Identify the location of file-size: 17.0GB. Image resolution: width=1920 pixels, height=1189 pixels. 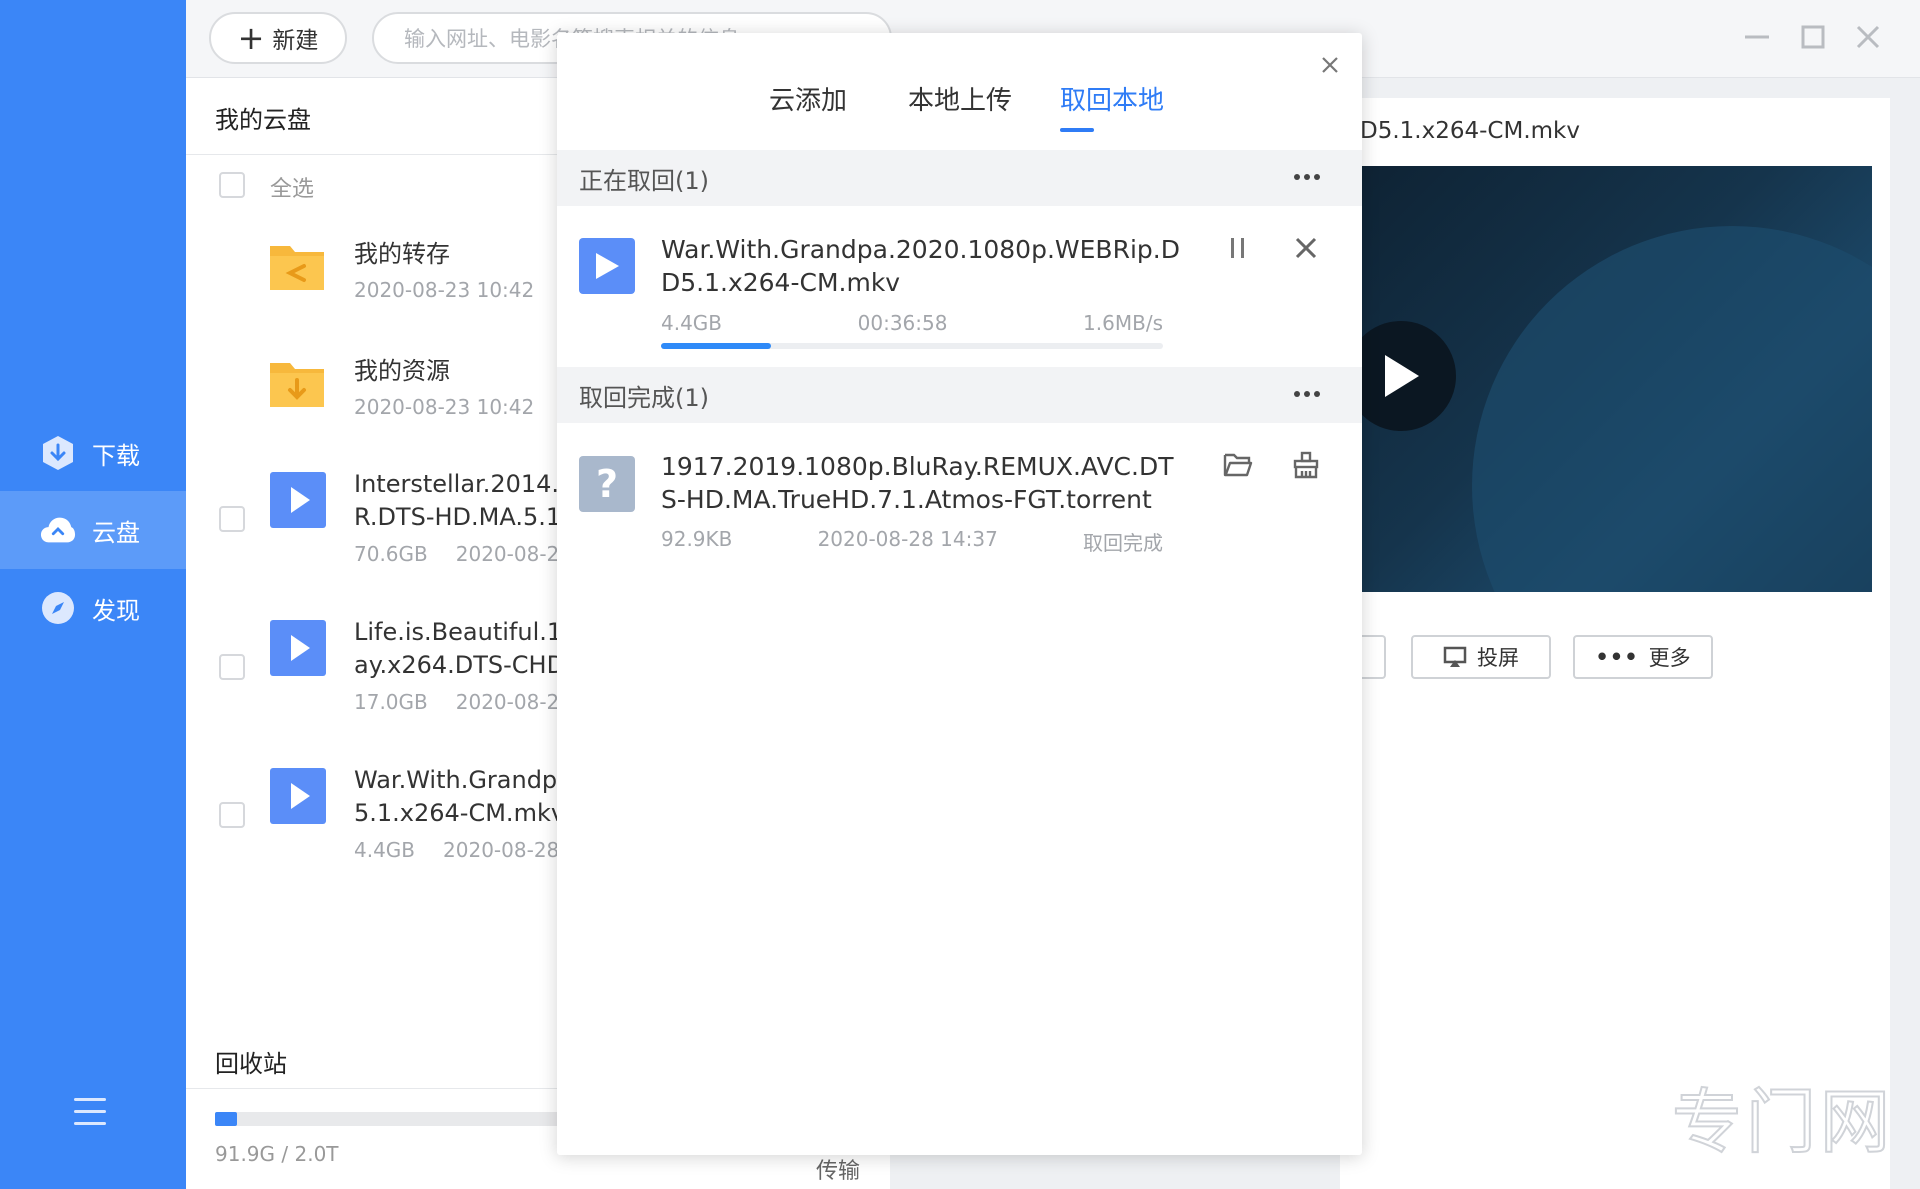
(391, 702).